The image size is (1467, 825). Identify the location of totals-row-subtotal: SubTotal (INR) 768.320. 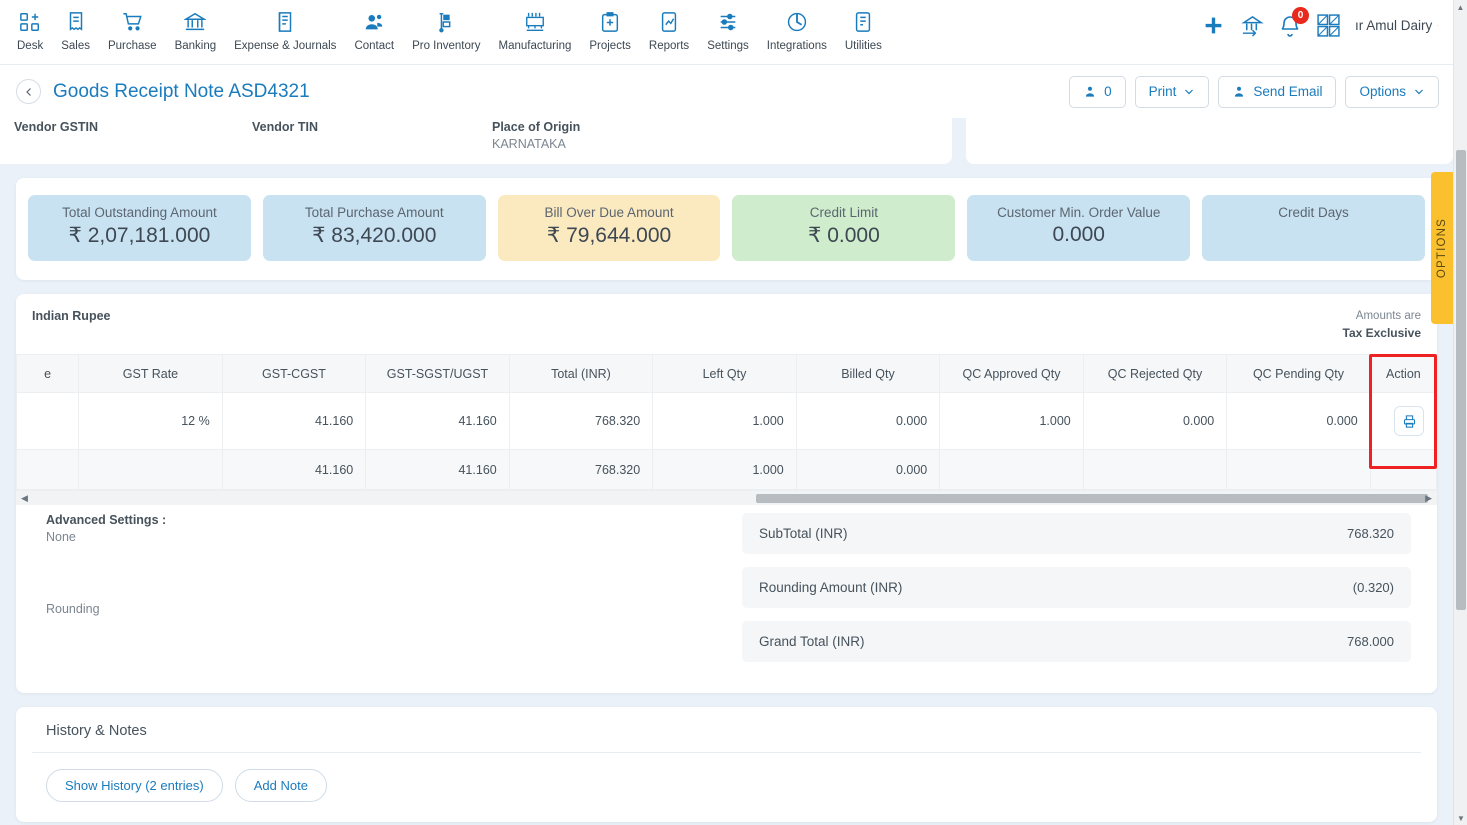
(1076, 533).